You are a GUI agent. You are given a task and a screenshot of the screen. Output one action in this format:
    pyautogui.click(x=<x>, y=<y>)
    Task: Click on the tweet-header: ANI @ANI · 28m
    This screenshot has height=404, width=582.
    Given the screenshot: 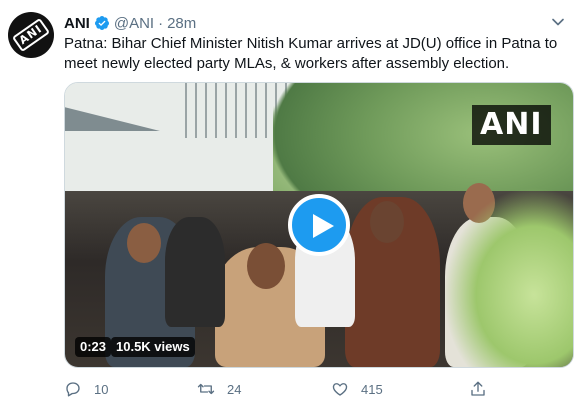 What is the action you would take?
    pyautogui.click(x=130, y=23)
    